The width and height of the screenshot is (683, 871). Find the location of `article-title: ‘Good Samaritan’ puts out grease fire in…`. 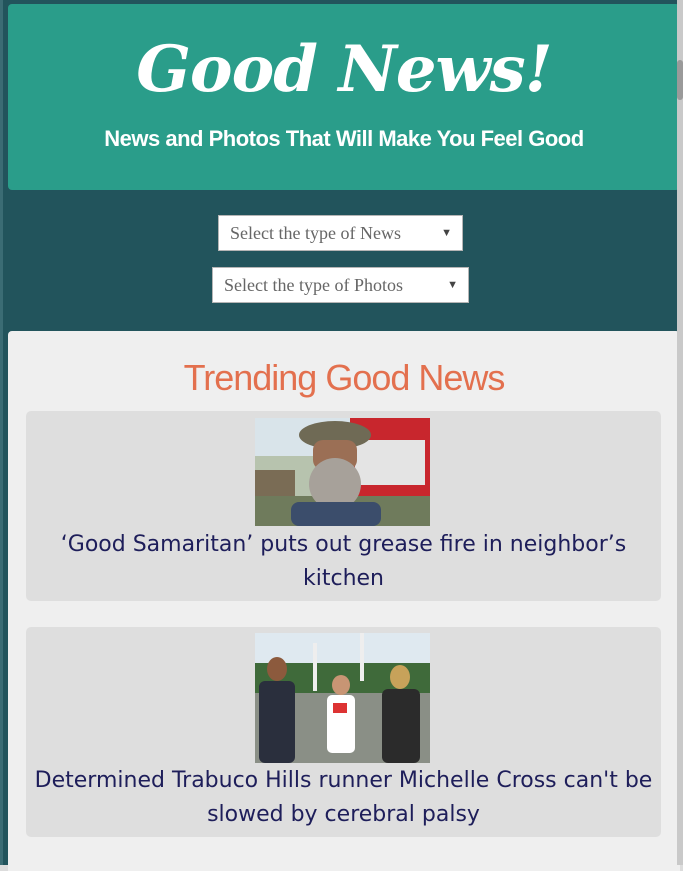

article-title: ‘Good Samaritan’ puts out grease fire in… is located at coordinates (343, 562).